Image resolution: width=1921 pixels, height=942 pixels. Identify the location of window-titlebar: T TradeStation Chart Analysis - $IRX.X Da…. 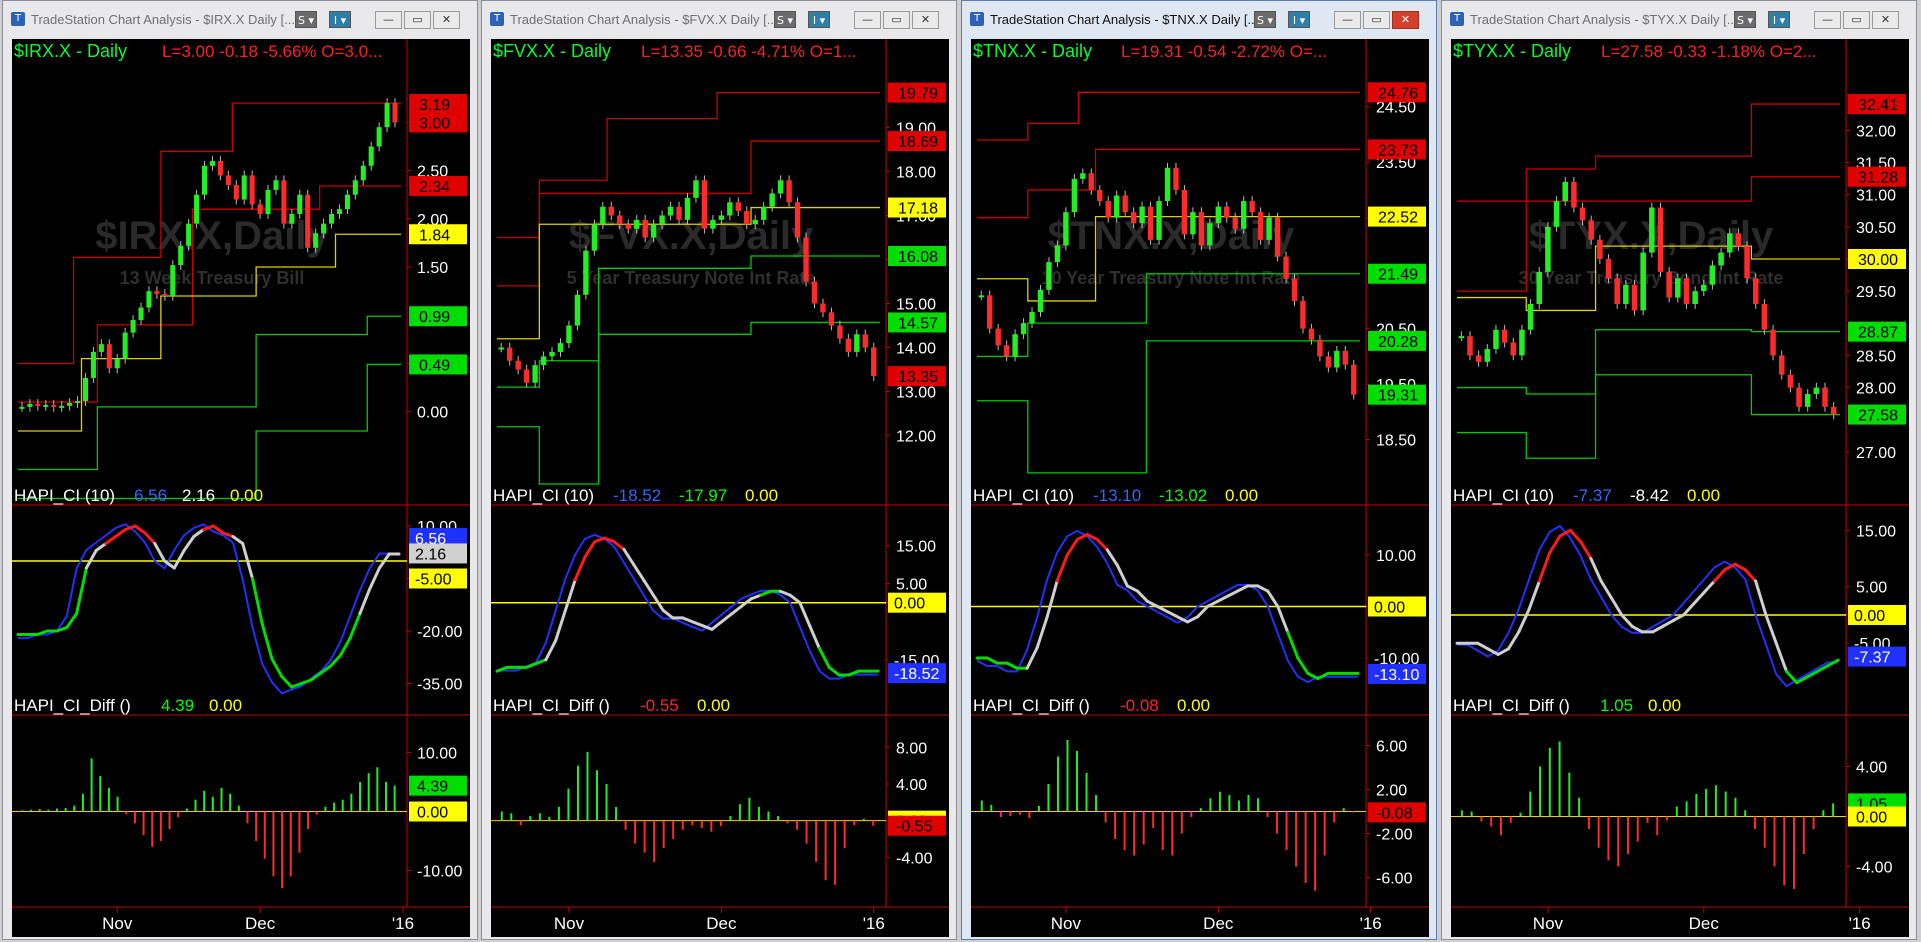
(240, 20).